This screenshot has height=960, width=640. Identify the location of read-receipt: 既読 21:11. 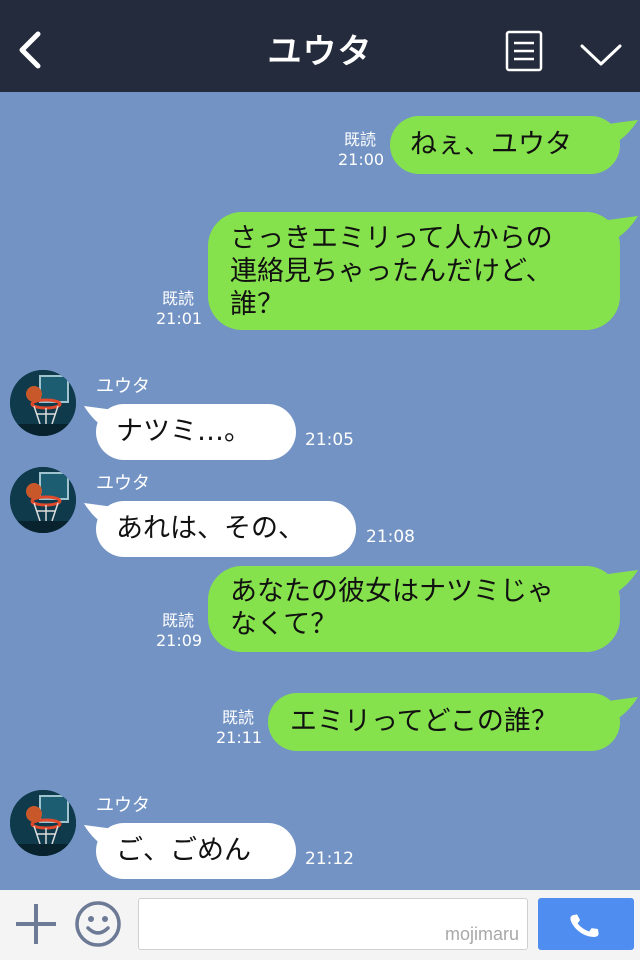
(239, 728).